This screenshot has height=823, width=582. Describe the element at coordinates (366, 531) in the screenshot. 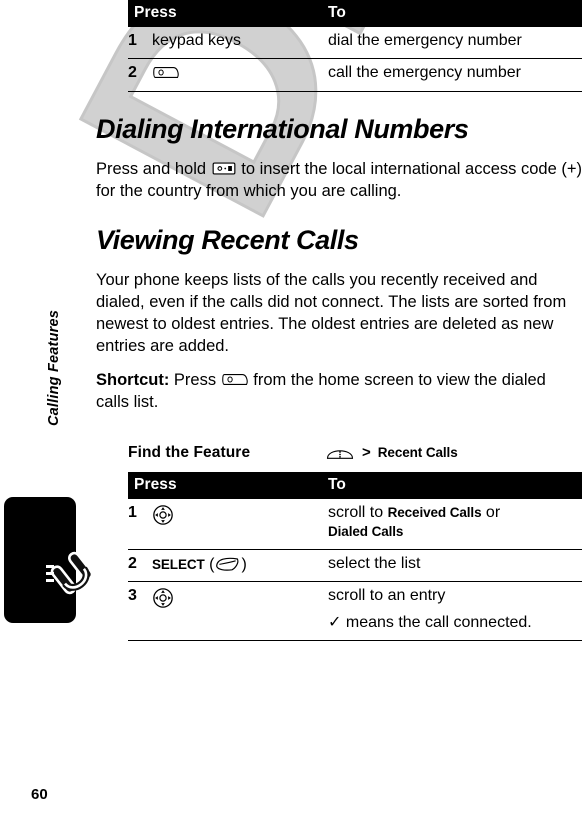

I see `step-to-option-2: Dialed Calls` at that location.